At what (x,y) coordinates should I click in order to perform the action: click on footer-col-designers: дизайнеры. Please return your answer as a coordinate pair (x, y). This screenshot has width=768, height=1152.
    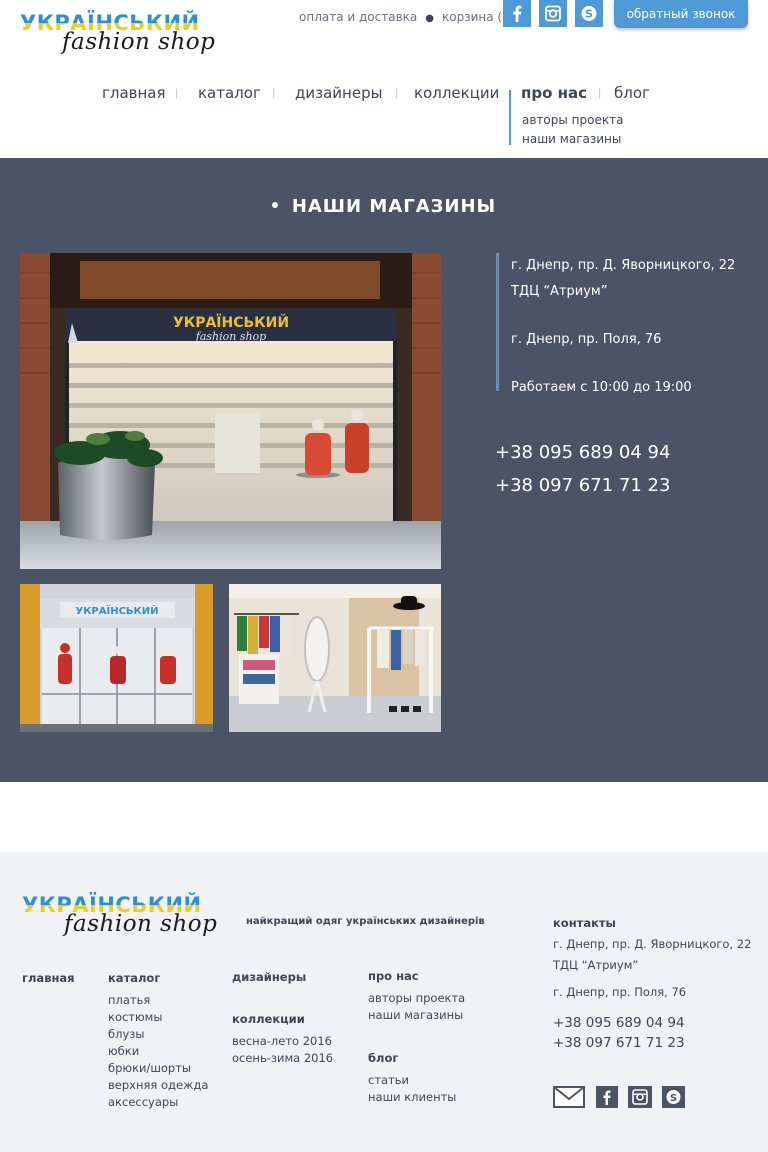
    Looking at the image, I should click on (269, 980).